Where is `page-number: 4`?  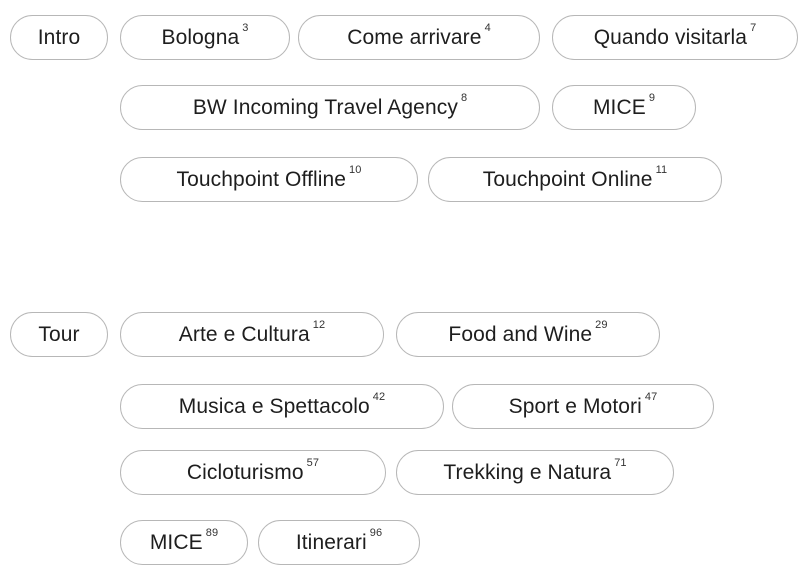 page-number: 4 is located at coordinates (487, 27).